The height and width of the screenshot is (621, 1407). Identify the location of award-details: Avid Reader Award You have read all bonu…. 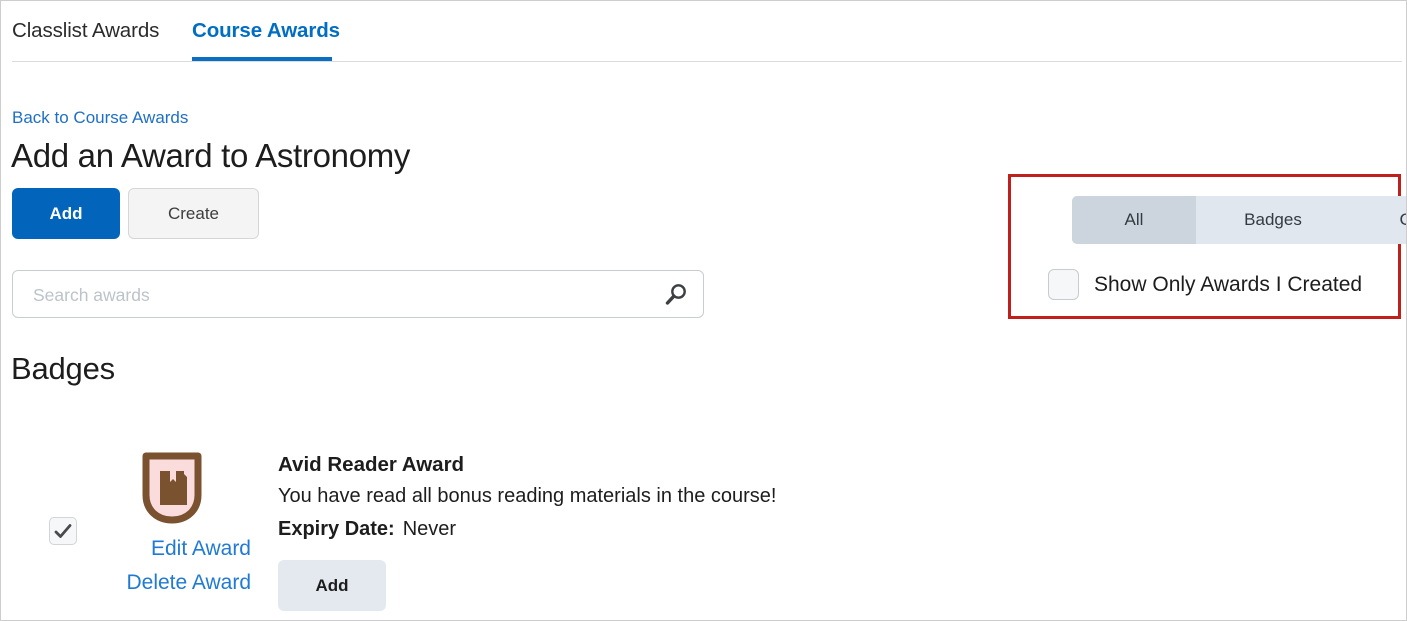
(527, 498).